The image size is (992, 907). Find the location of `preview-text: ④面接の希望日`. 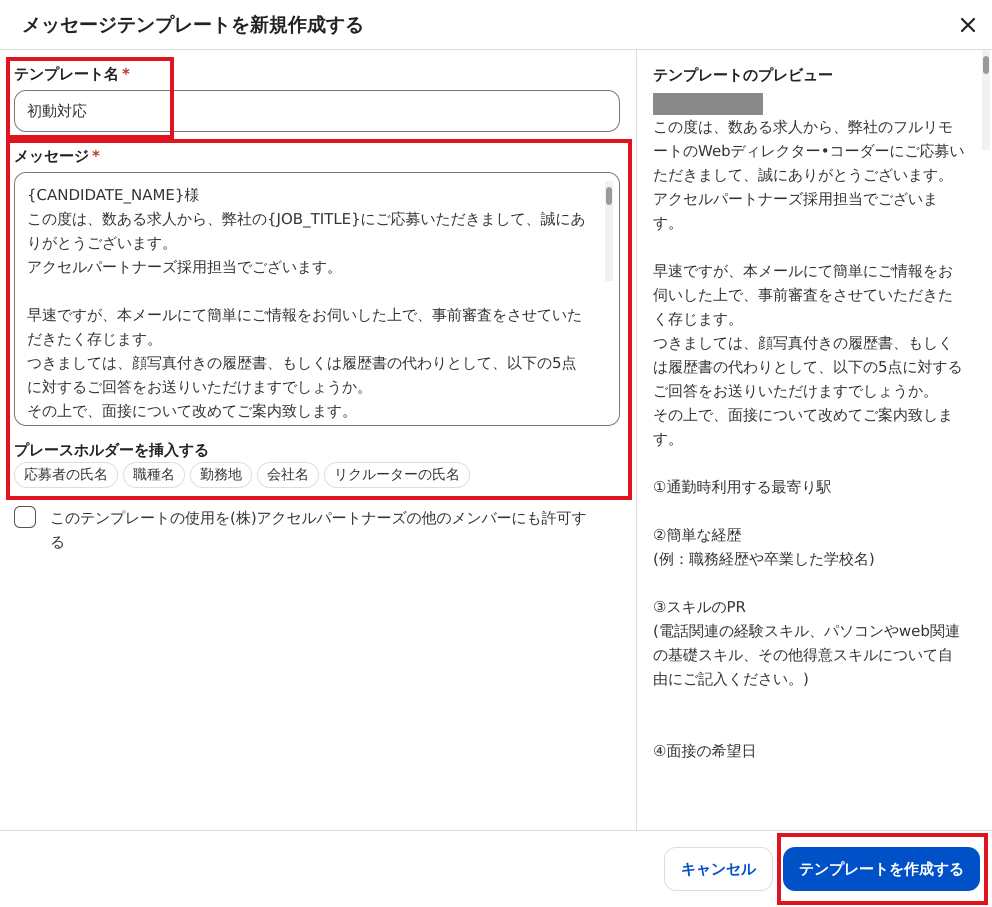

preview-text: ④面接の希望日 is located at coordinates (705, 751).